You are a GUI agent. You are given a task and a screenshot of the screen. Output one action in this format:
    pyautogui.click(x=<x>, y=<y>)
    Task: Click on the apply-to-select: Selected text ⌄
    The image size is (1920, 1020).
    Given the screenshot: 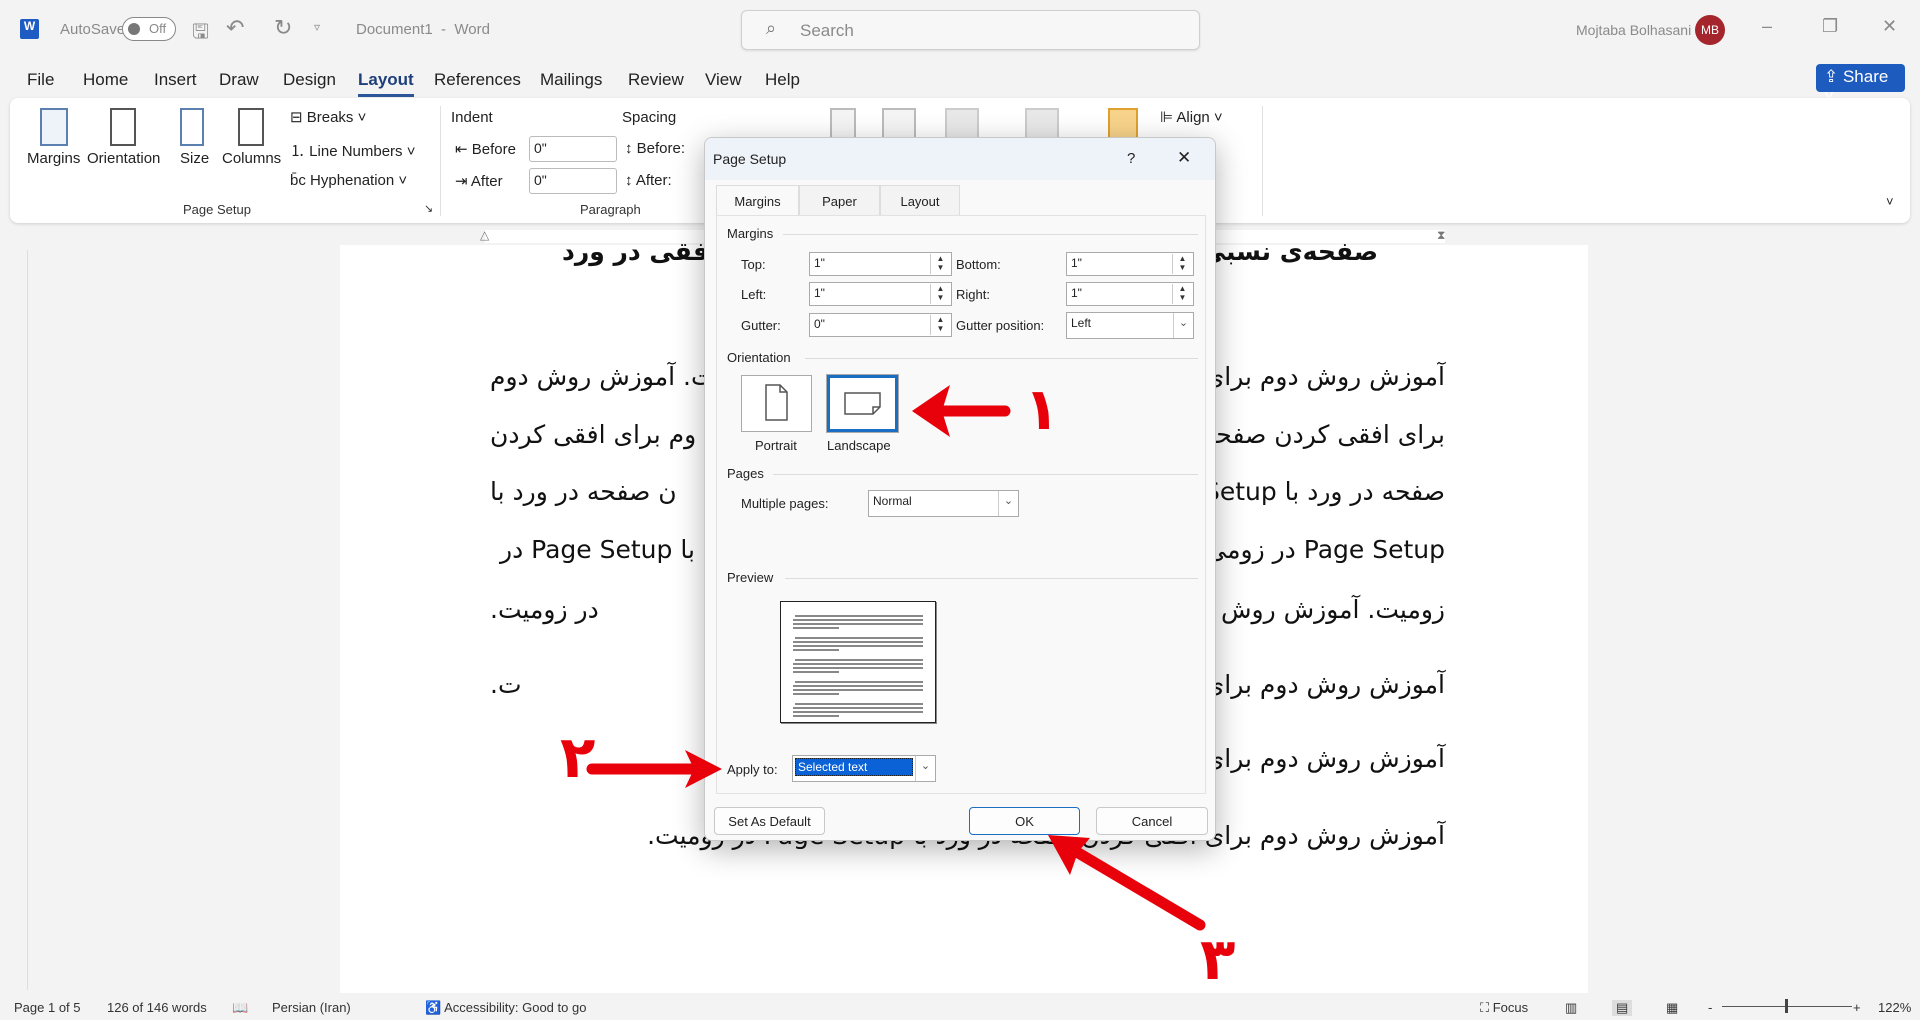 What is the action you would take?
    pyautogui.click(x=864, y=768)
    